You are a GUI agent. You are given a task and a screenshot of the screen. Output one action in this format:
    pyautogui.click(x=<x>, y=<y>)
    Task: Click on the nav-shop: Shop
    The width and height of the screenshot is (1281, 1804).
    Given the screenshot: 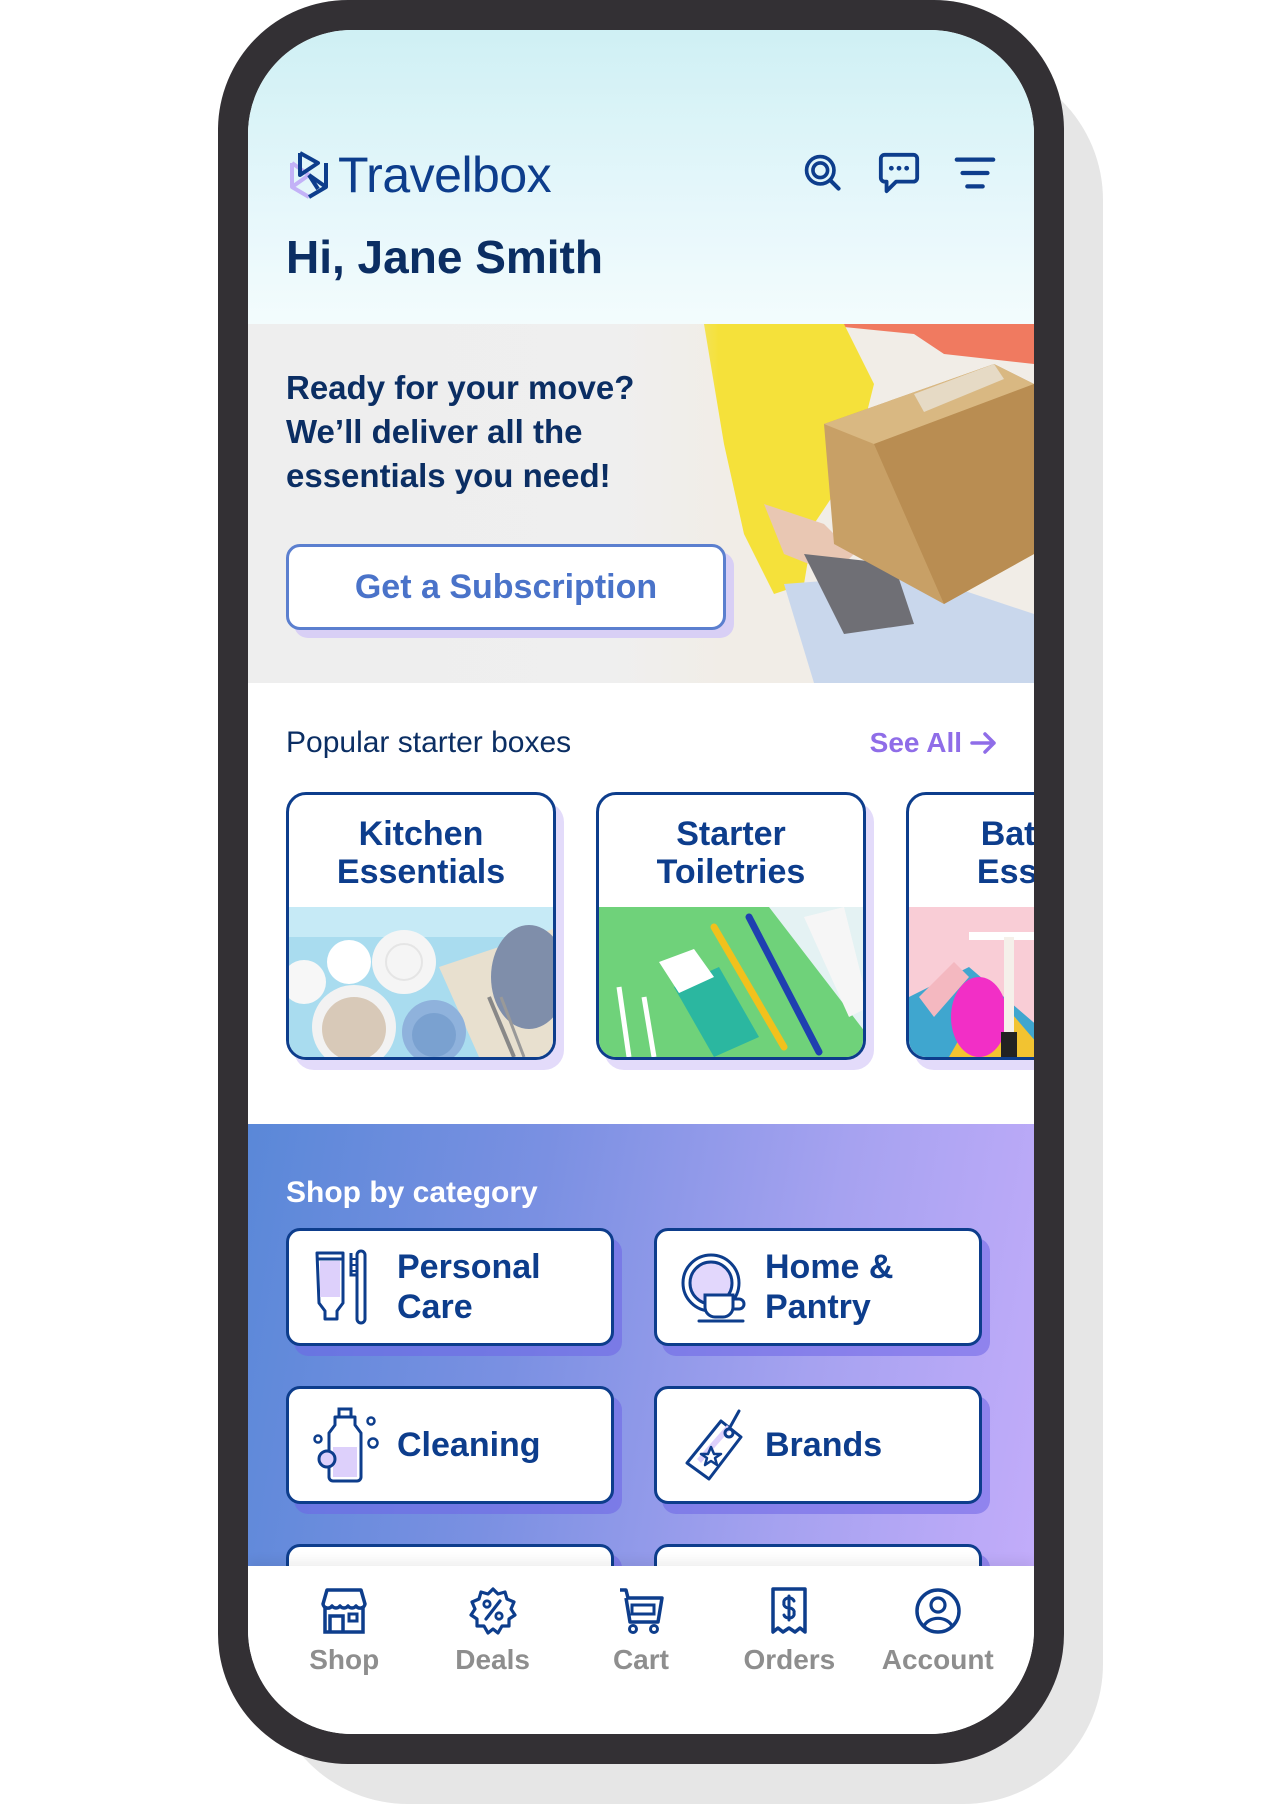 What is the action you would take?
    pyautogui.click(x=344, y=1660)
    